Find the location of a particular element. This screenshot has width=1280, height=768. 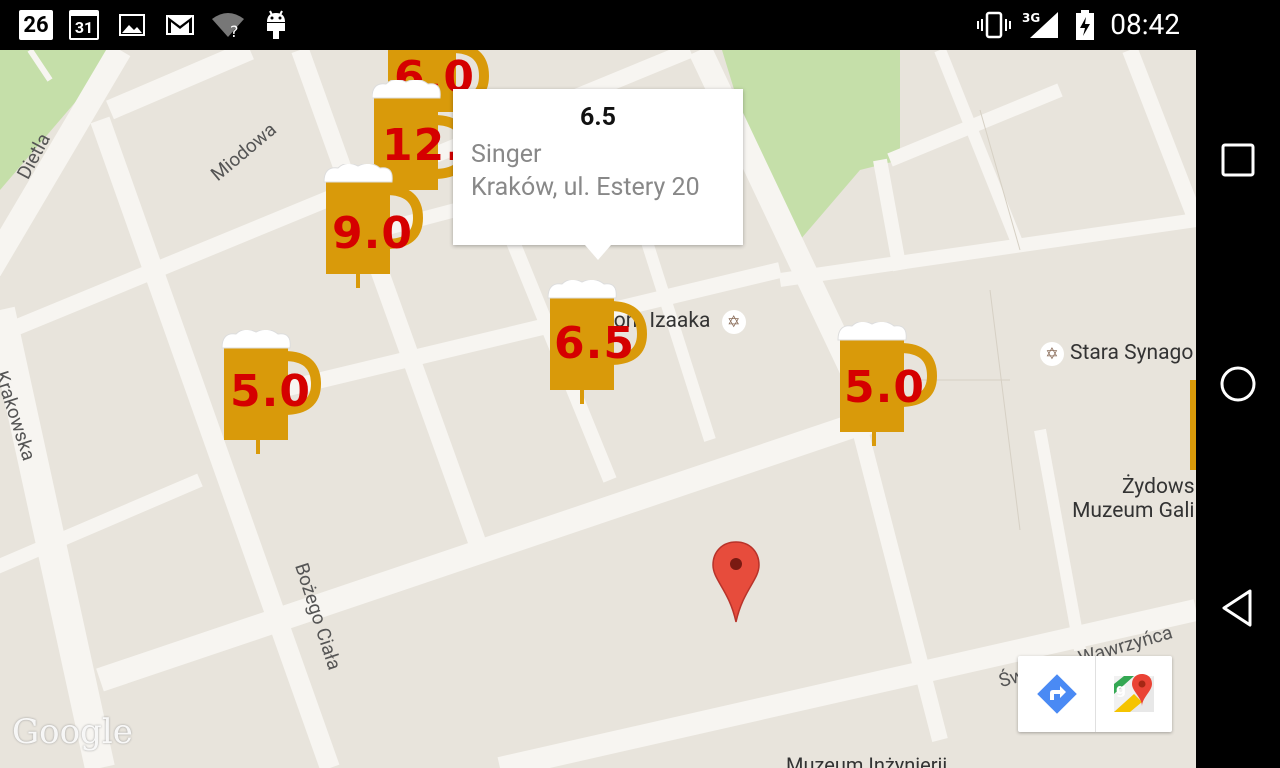

beer-marker: 6.5 is located at coordinates (597, 342).